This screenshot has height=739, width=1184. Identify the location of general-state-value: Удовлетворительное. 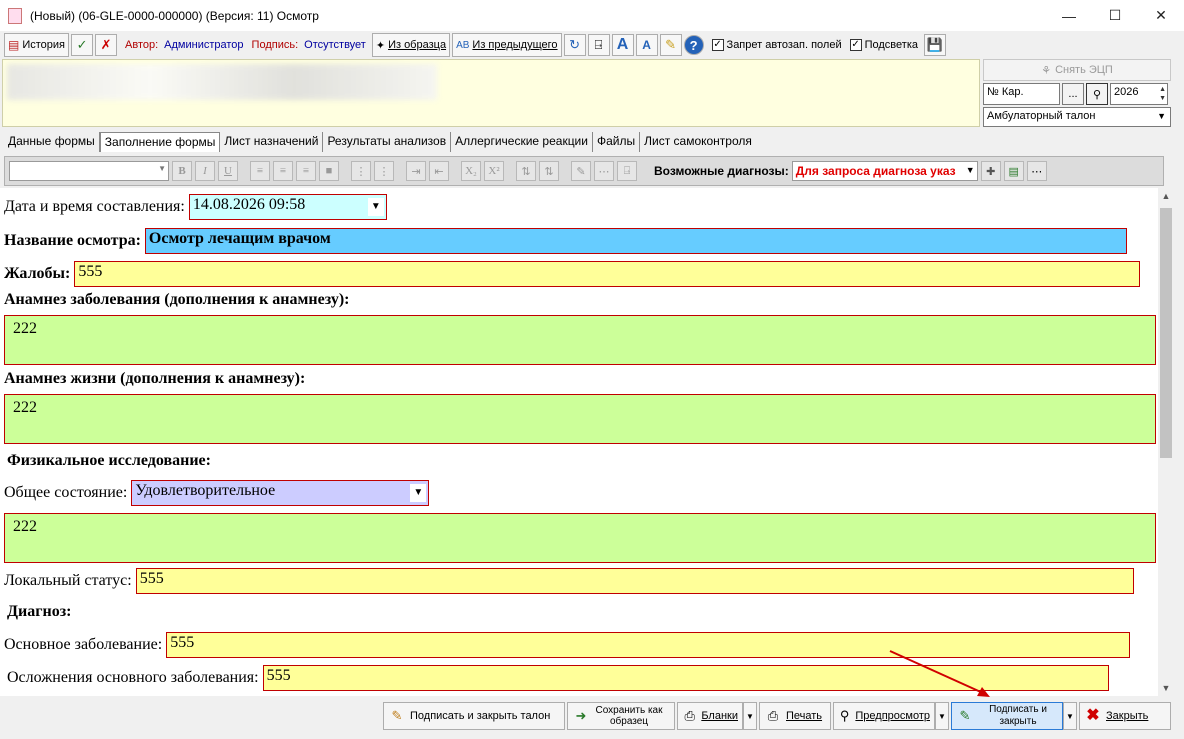
(205, 490).